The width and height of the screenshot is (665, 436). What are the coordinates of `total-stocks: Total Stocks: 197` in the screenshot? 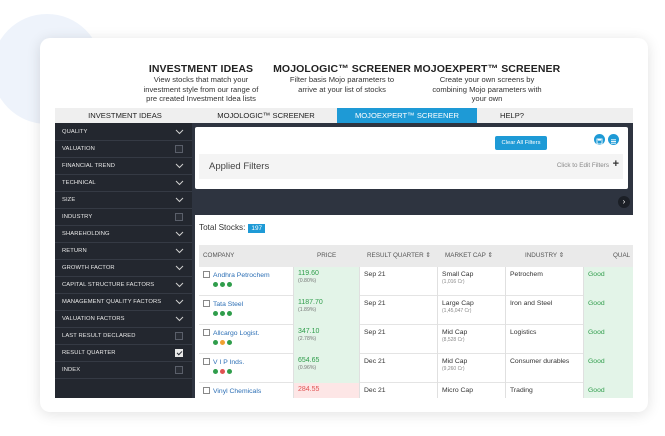 It's located at (232, 228).